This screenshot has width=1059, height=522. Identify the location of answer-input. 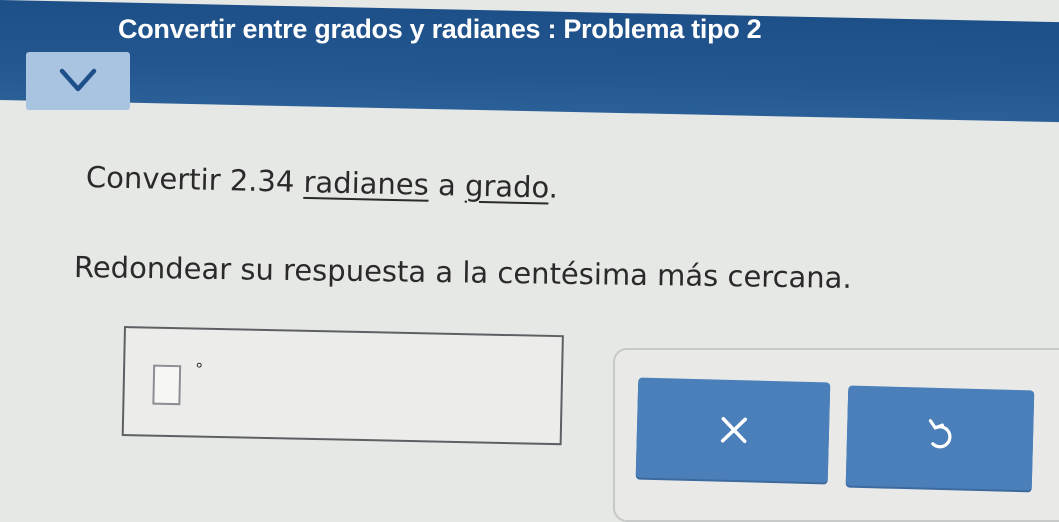
(167, 385).